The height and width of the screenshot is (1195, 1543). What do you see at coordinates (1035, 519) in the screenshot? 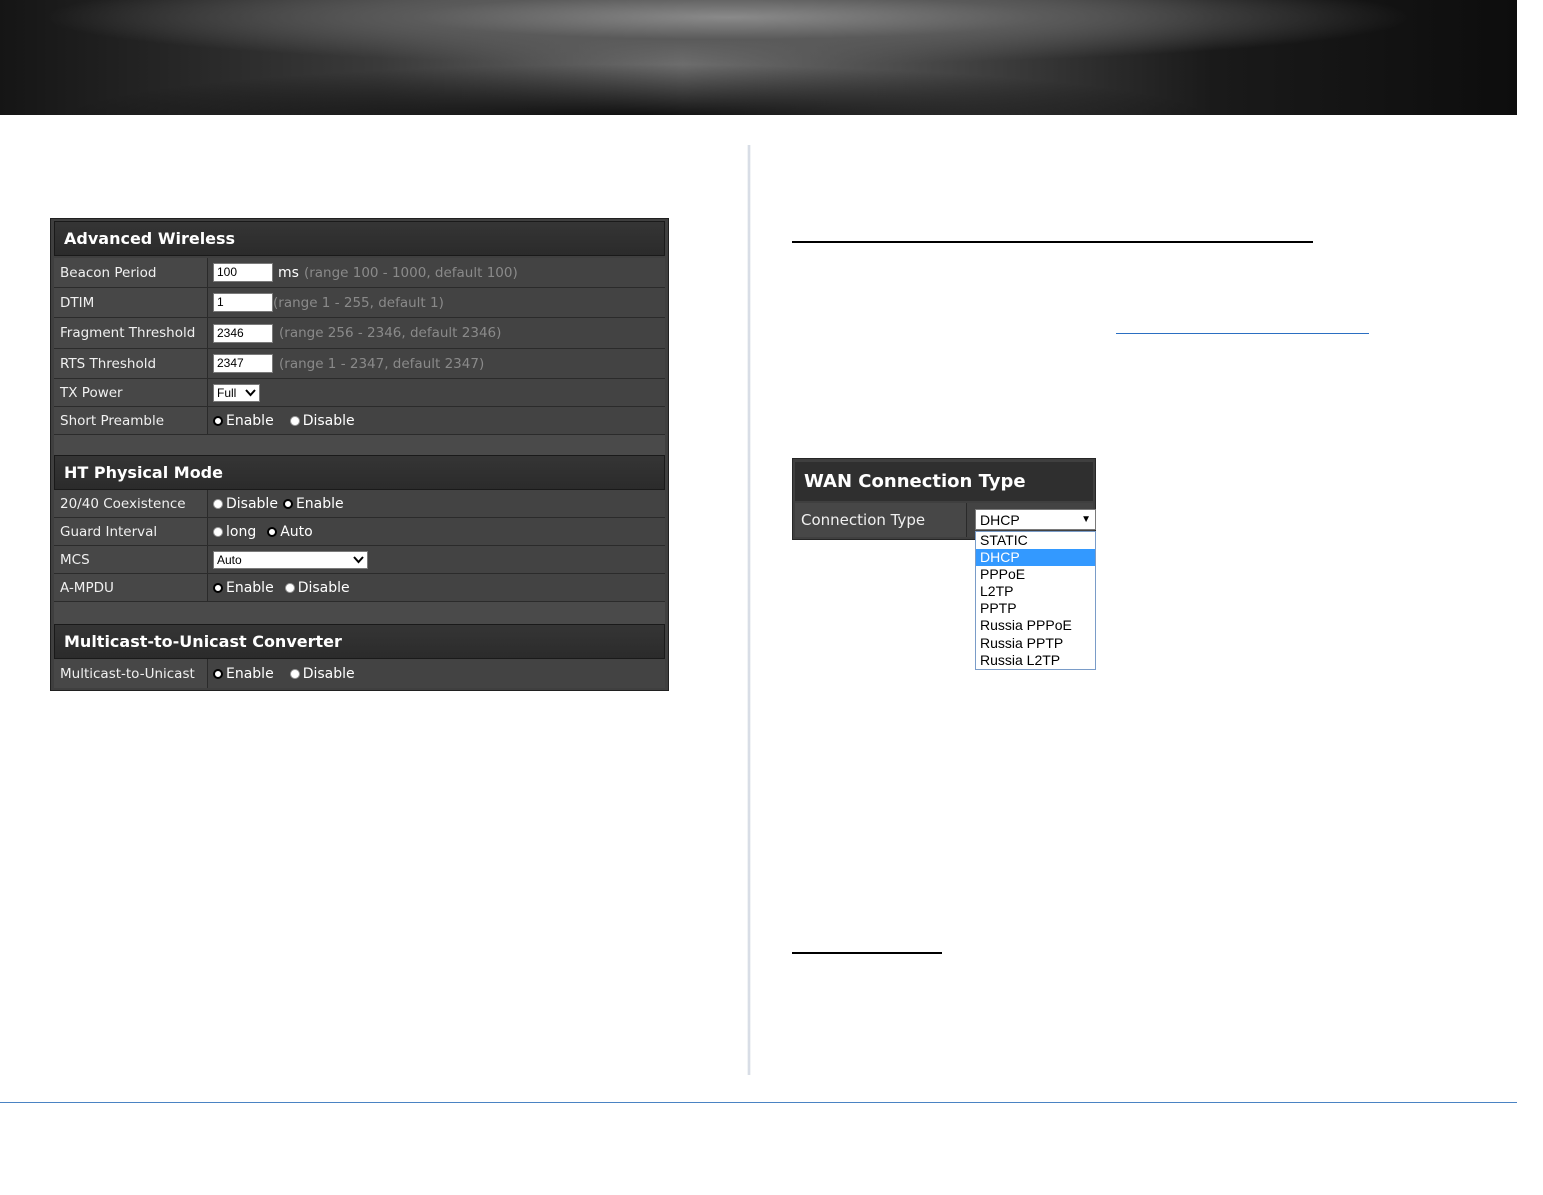
I see `connection-type-select: DHCP ▼` at bounding box center [1035, 519].